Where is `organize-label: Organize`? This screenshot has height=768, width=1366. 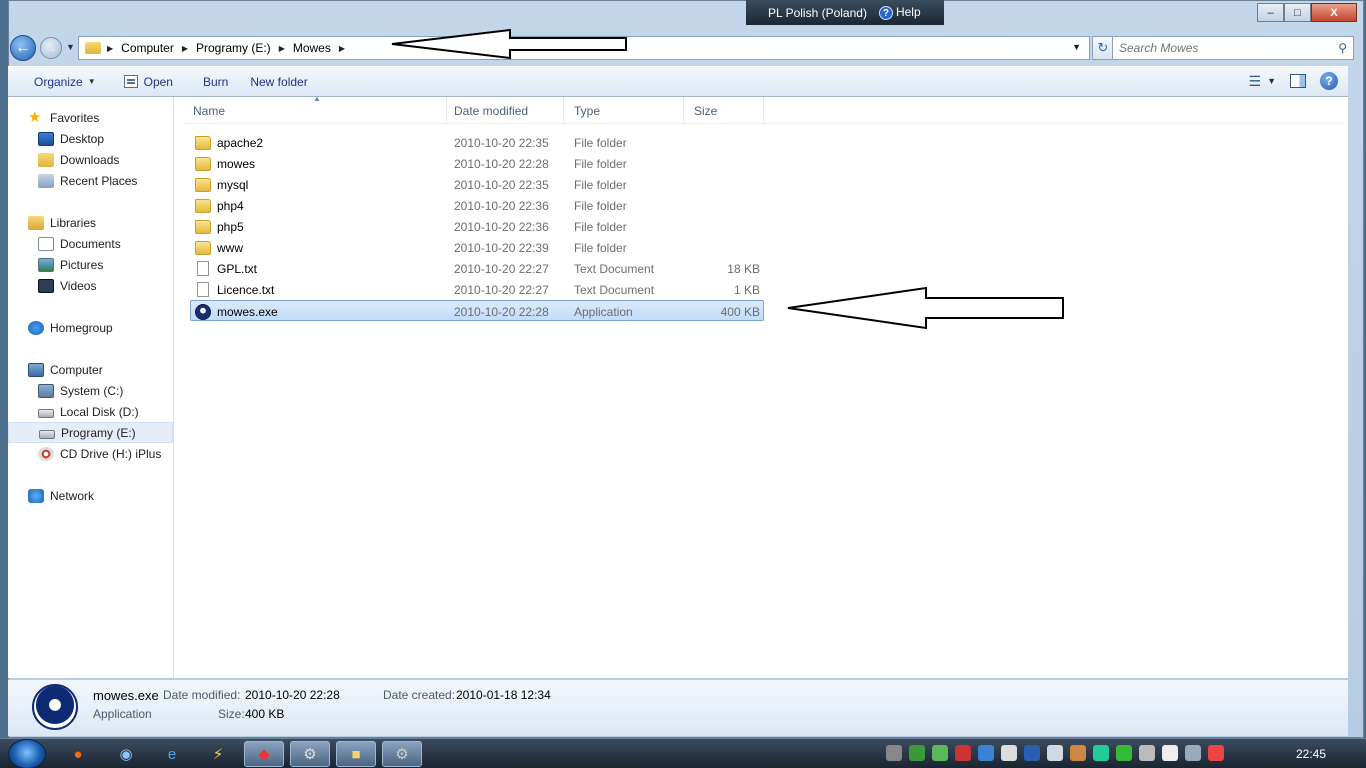
organize-label: Organize is located at coordinates (58, 81).